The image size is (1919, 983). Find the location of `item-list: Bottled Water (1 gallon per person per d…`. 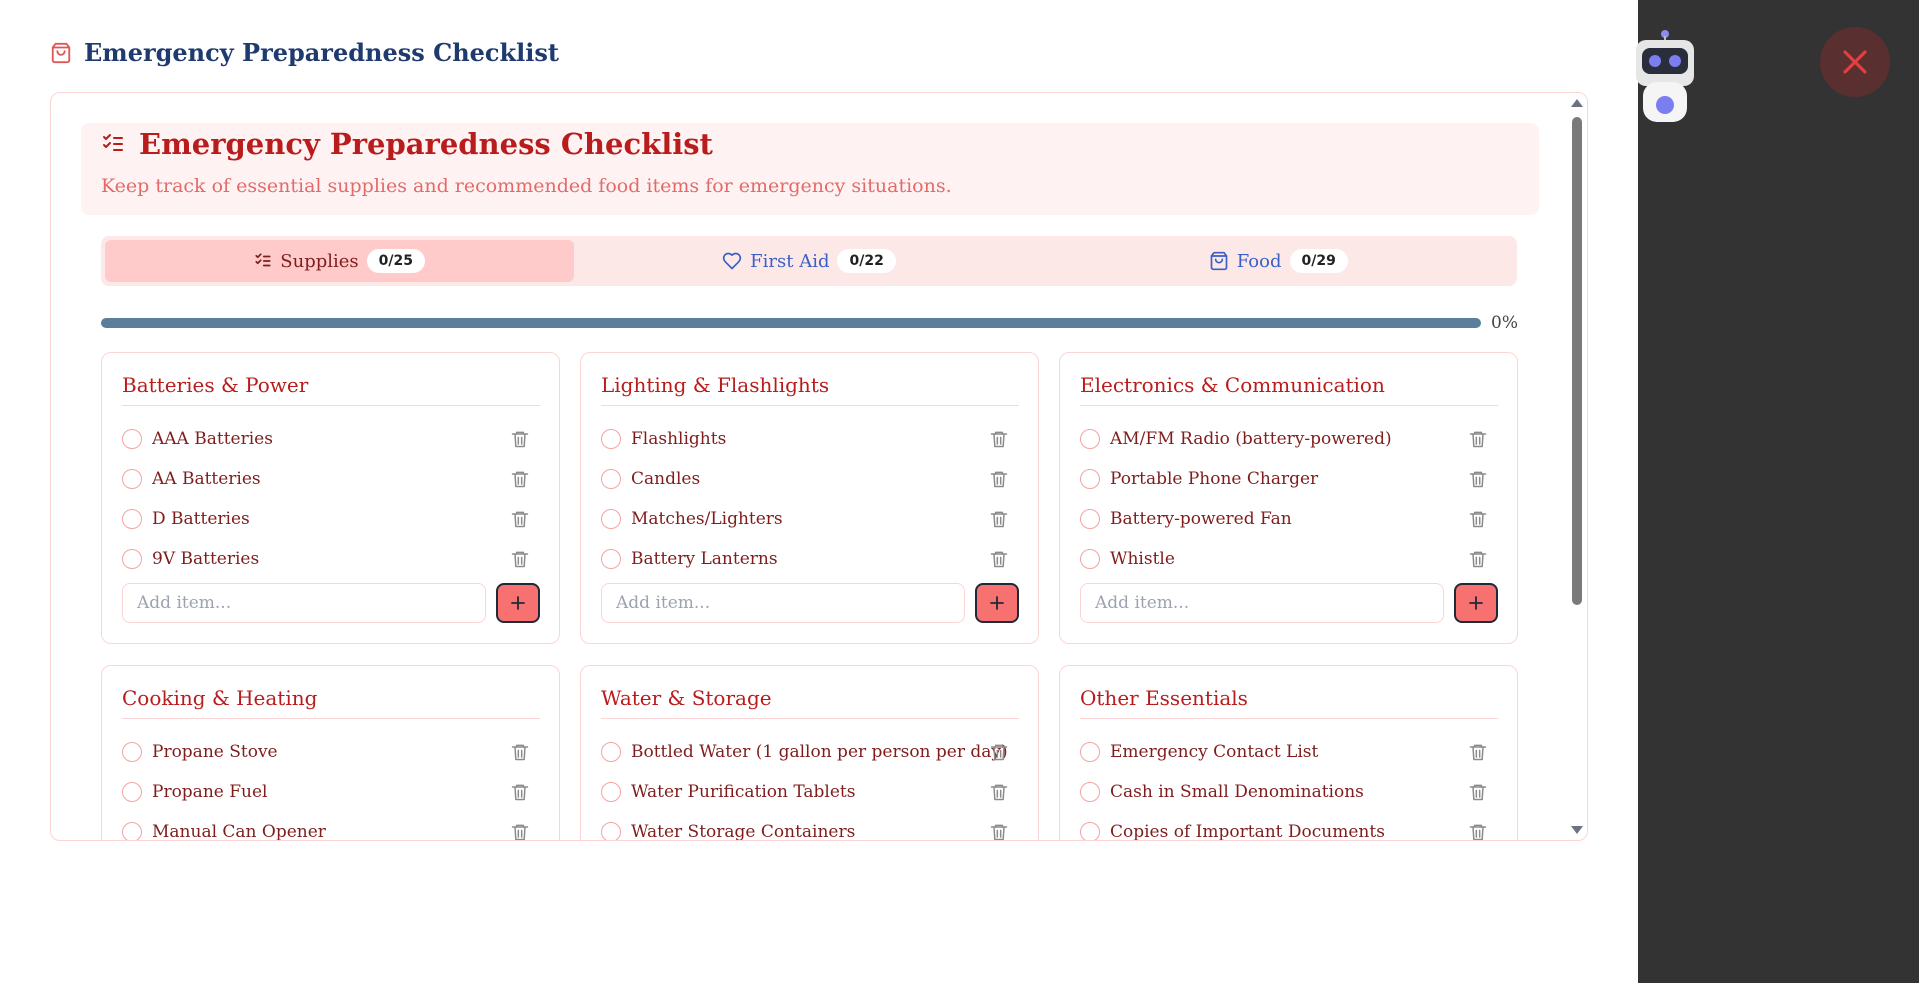

item-list: Bottled Water (1 gallon per person per d… is located at coordinates (810, 786).